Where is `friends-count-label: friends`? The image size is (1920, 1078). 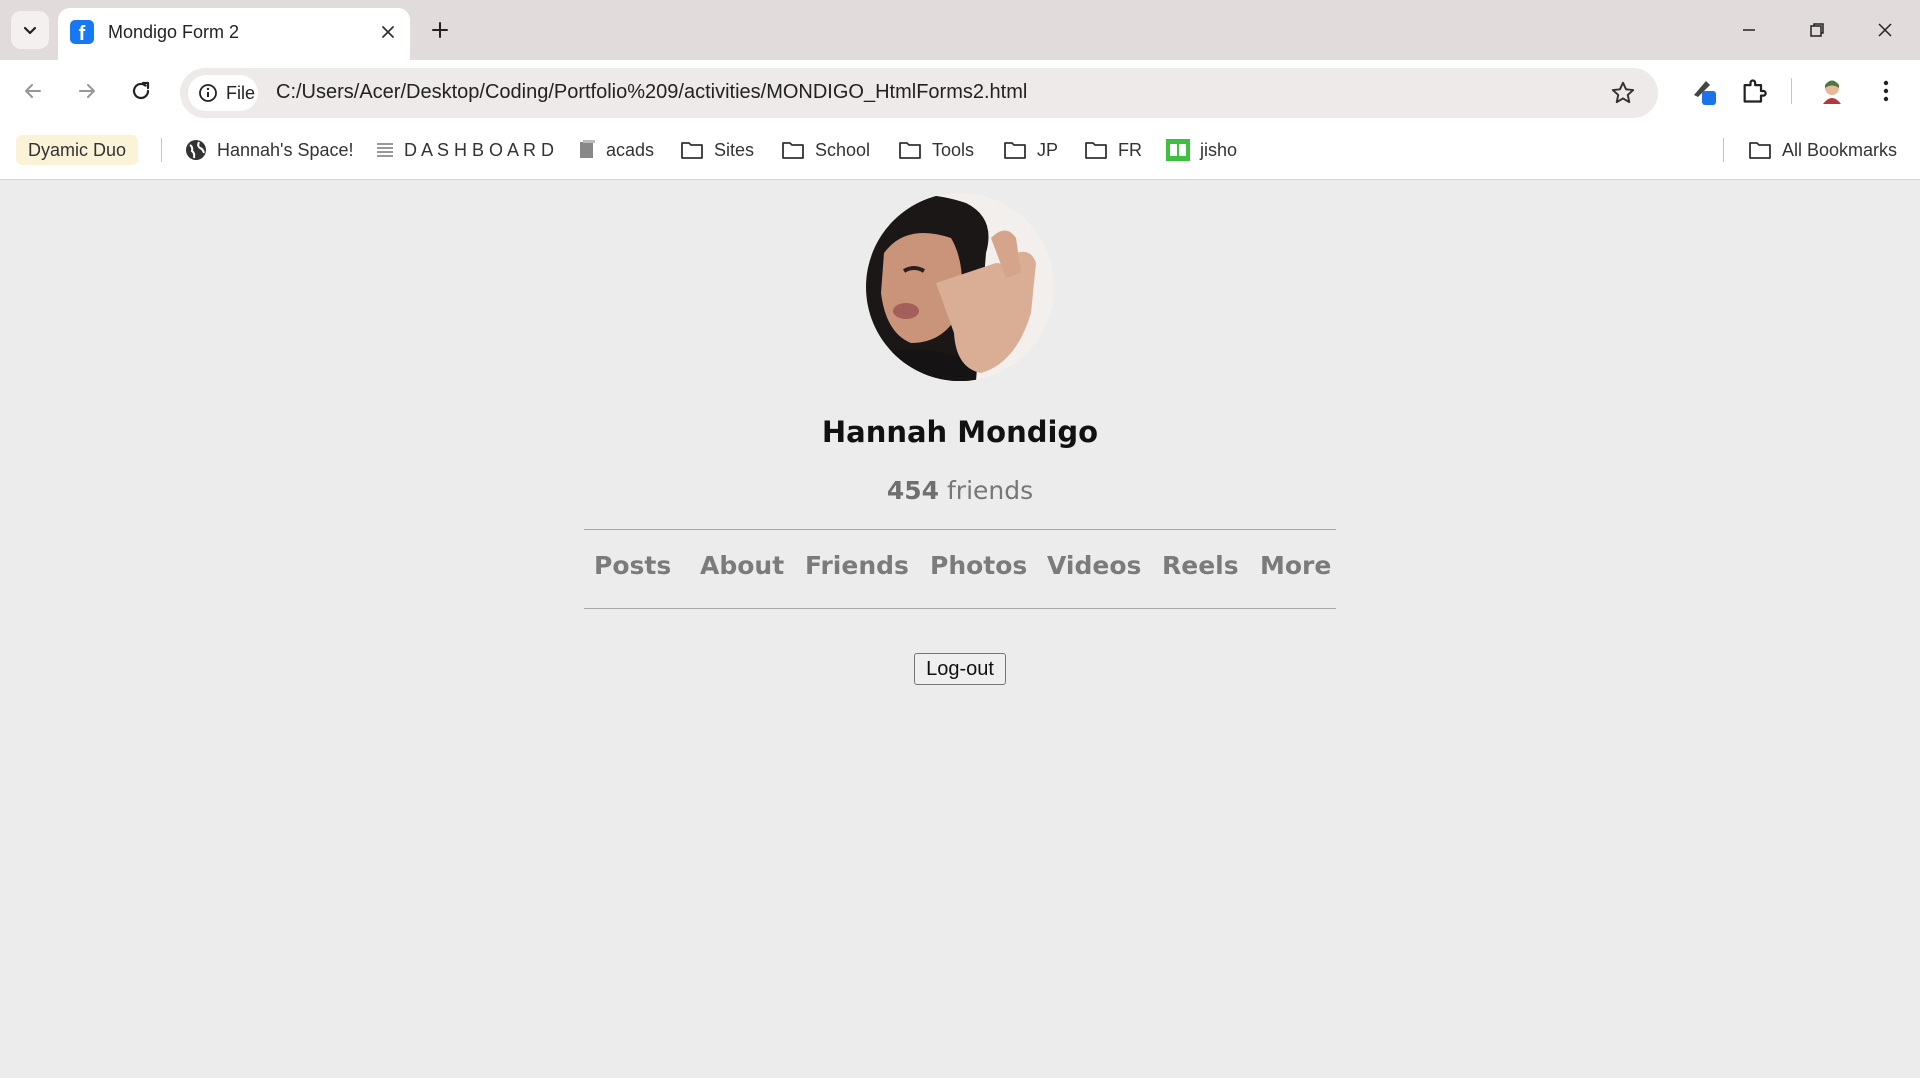 friends-count-label: friends is located at coordinates (990, 490).